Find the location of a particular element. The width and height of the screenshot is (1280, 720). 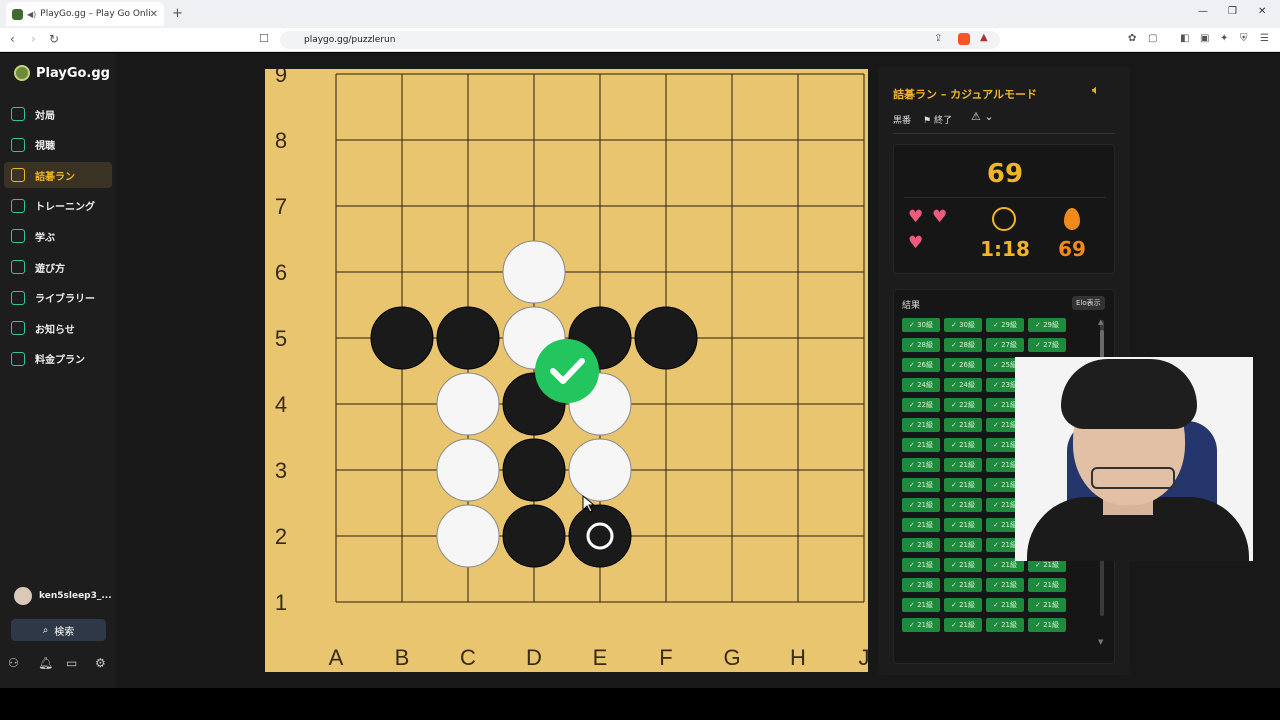

restore-icon: ❐ is located at coordinates (1232, 11).